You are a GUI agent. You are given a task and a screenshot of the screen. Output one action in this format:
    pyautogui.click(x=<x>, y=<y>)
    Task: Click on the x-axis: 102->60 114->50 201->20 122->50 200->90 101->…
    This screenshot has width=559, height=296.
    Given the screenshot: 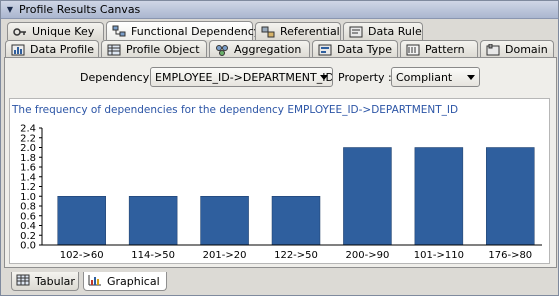 What is the action you would take?
    pyautogui.click(x=292, y=252)
    